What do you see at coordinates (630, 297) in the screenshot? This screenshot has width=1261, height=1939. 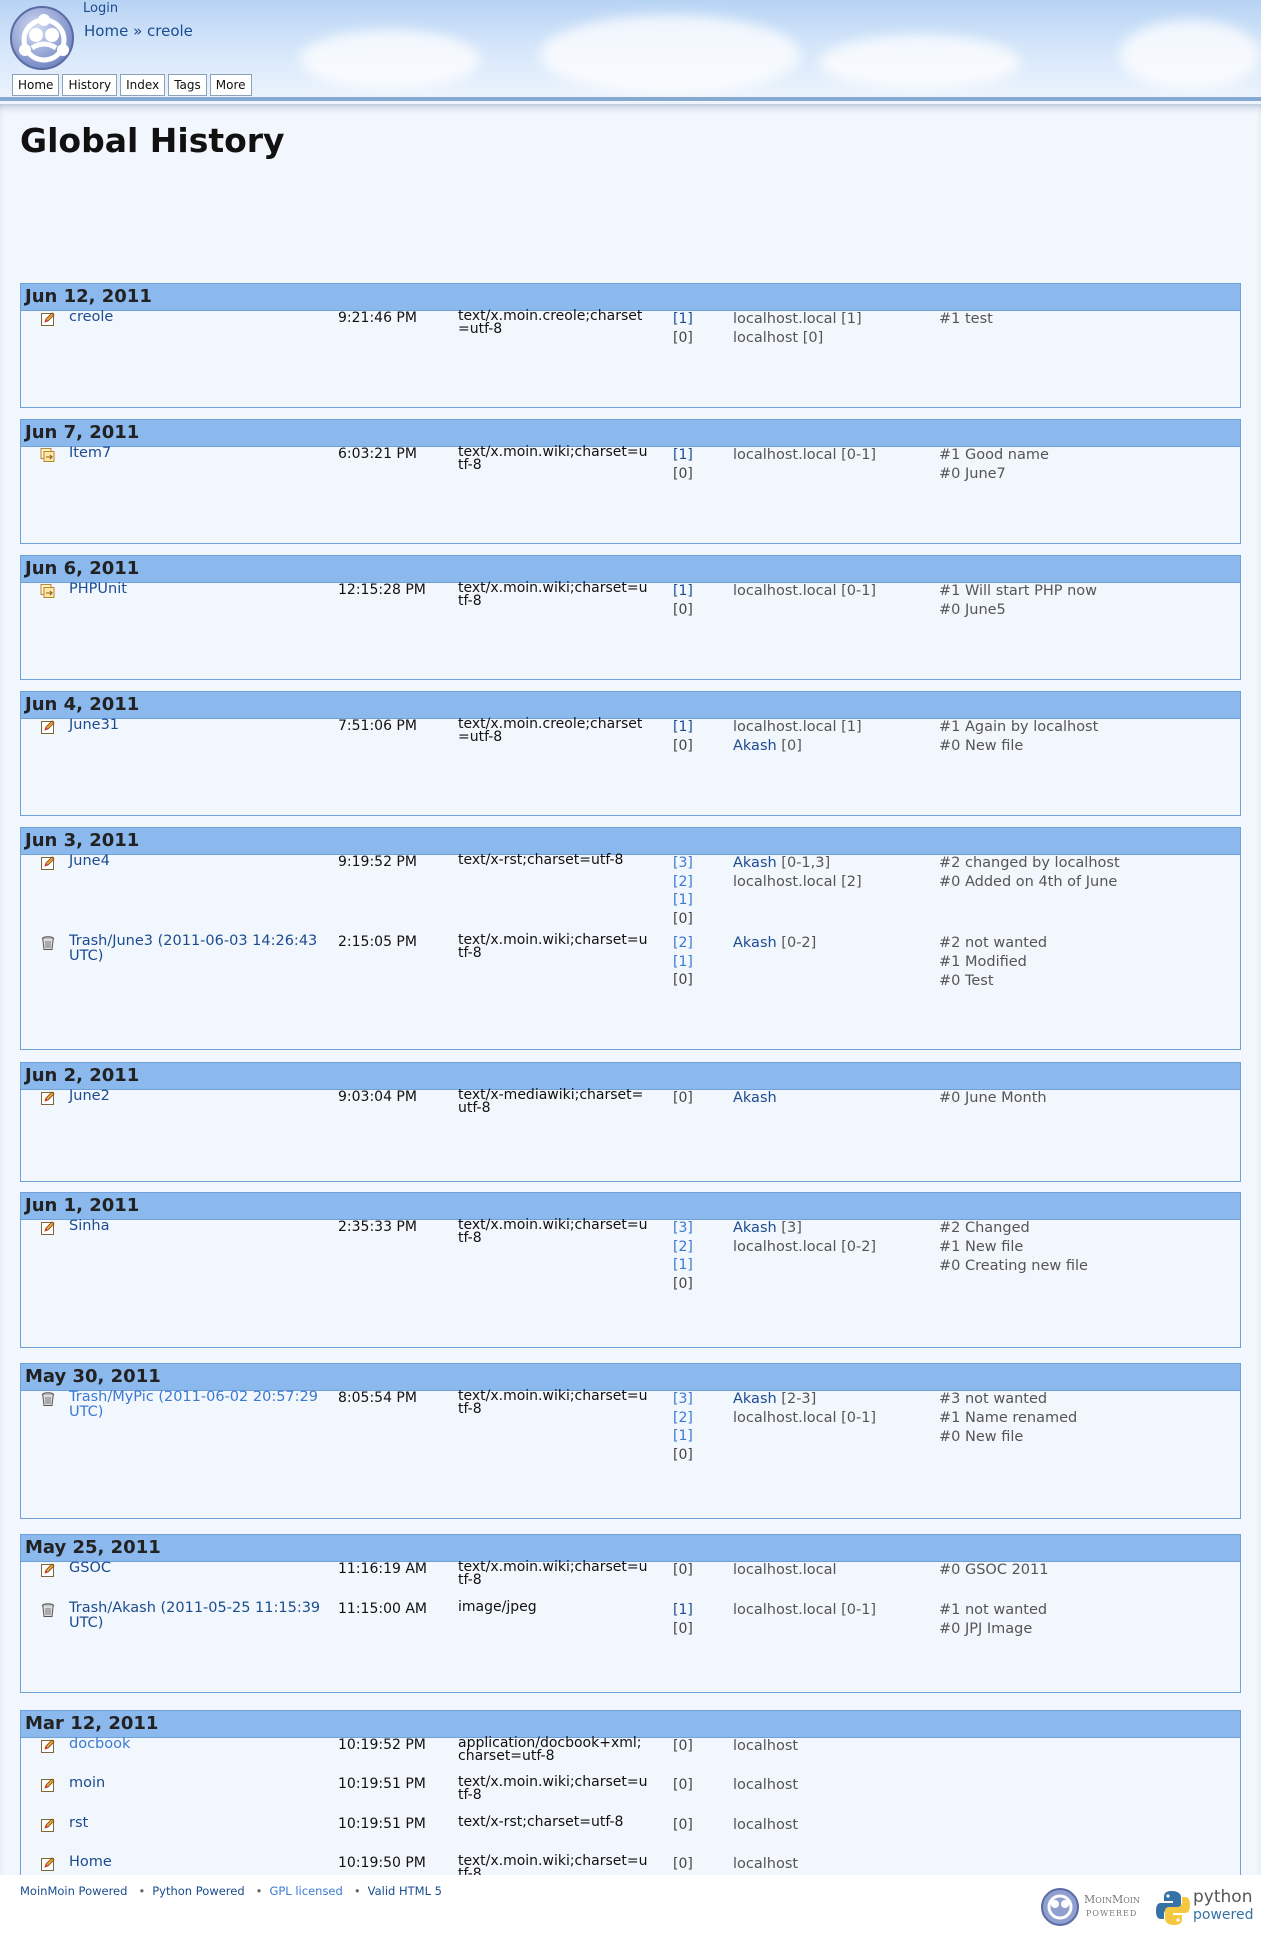 I see `day-date-header: Jun 12, 2011` at bounding box center [630, 297].